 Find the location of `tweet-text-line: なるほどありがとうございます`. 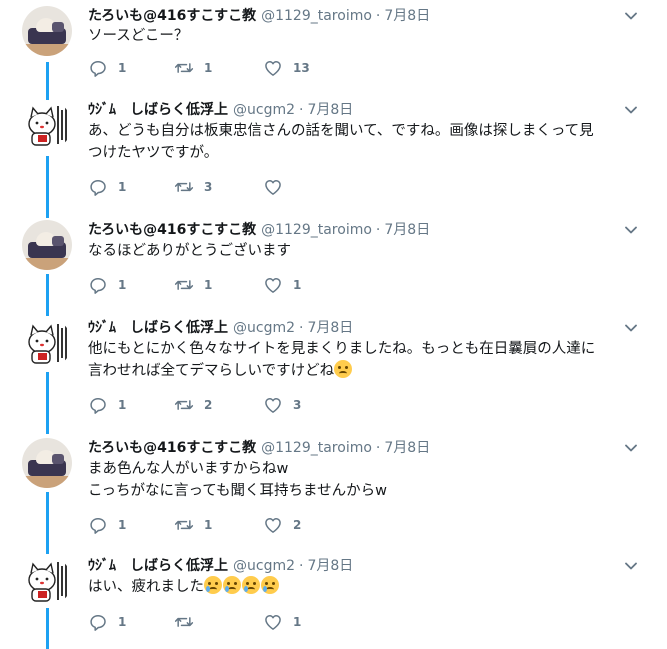

tweet-text-line: なるほどありがとうございます is located at coordinates (189, 251).